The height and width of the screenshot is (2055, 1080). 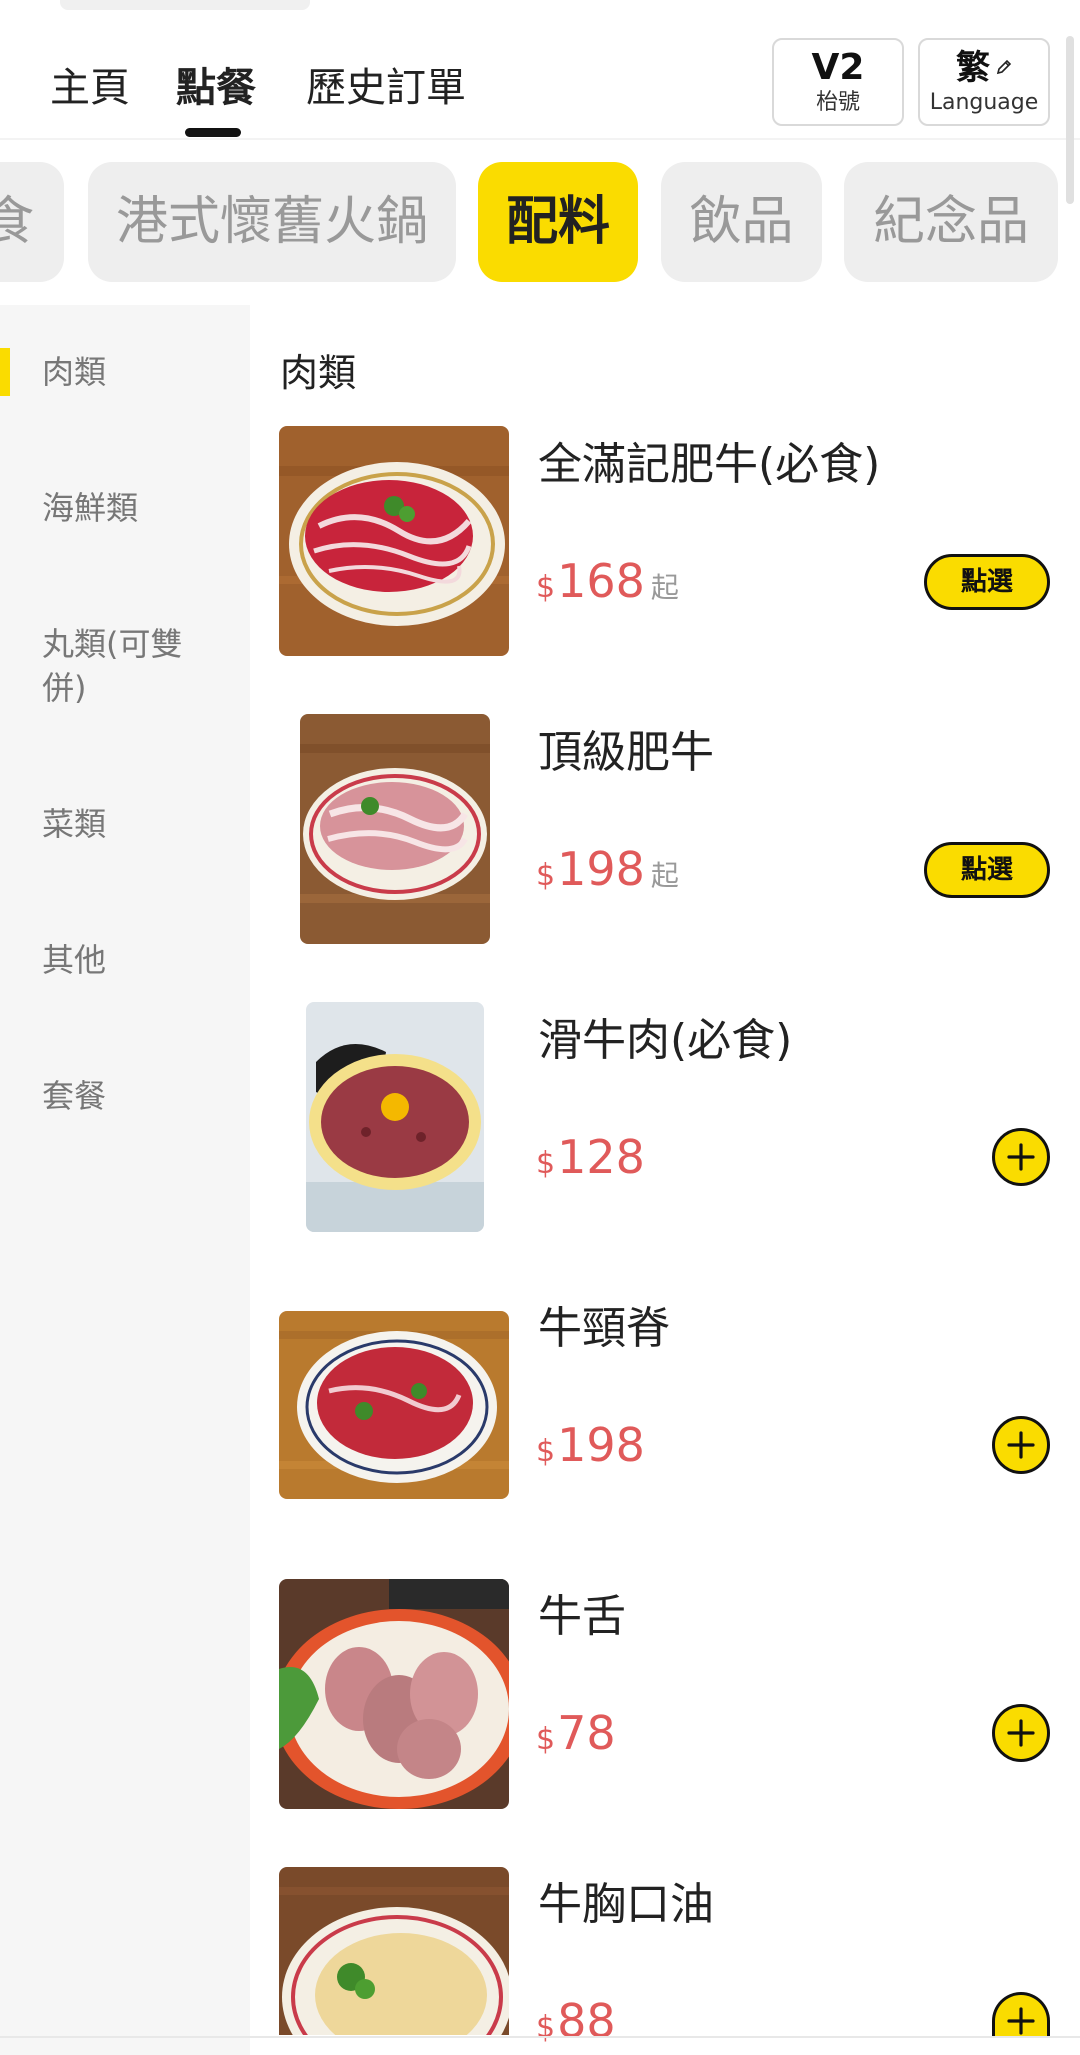 What do you see at coordinates (90, 84) in the screenshot?
I see `tab-home: 主頁` at bounding box center [90, 84].